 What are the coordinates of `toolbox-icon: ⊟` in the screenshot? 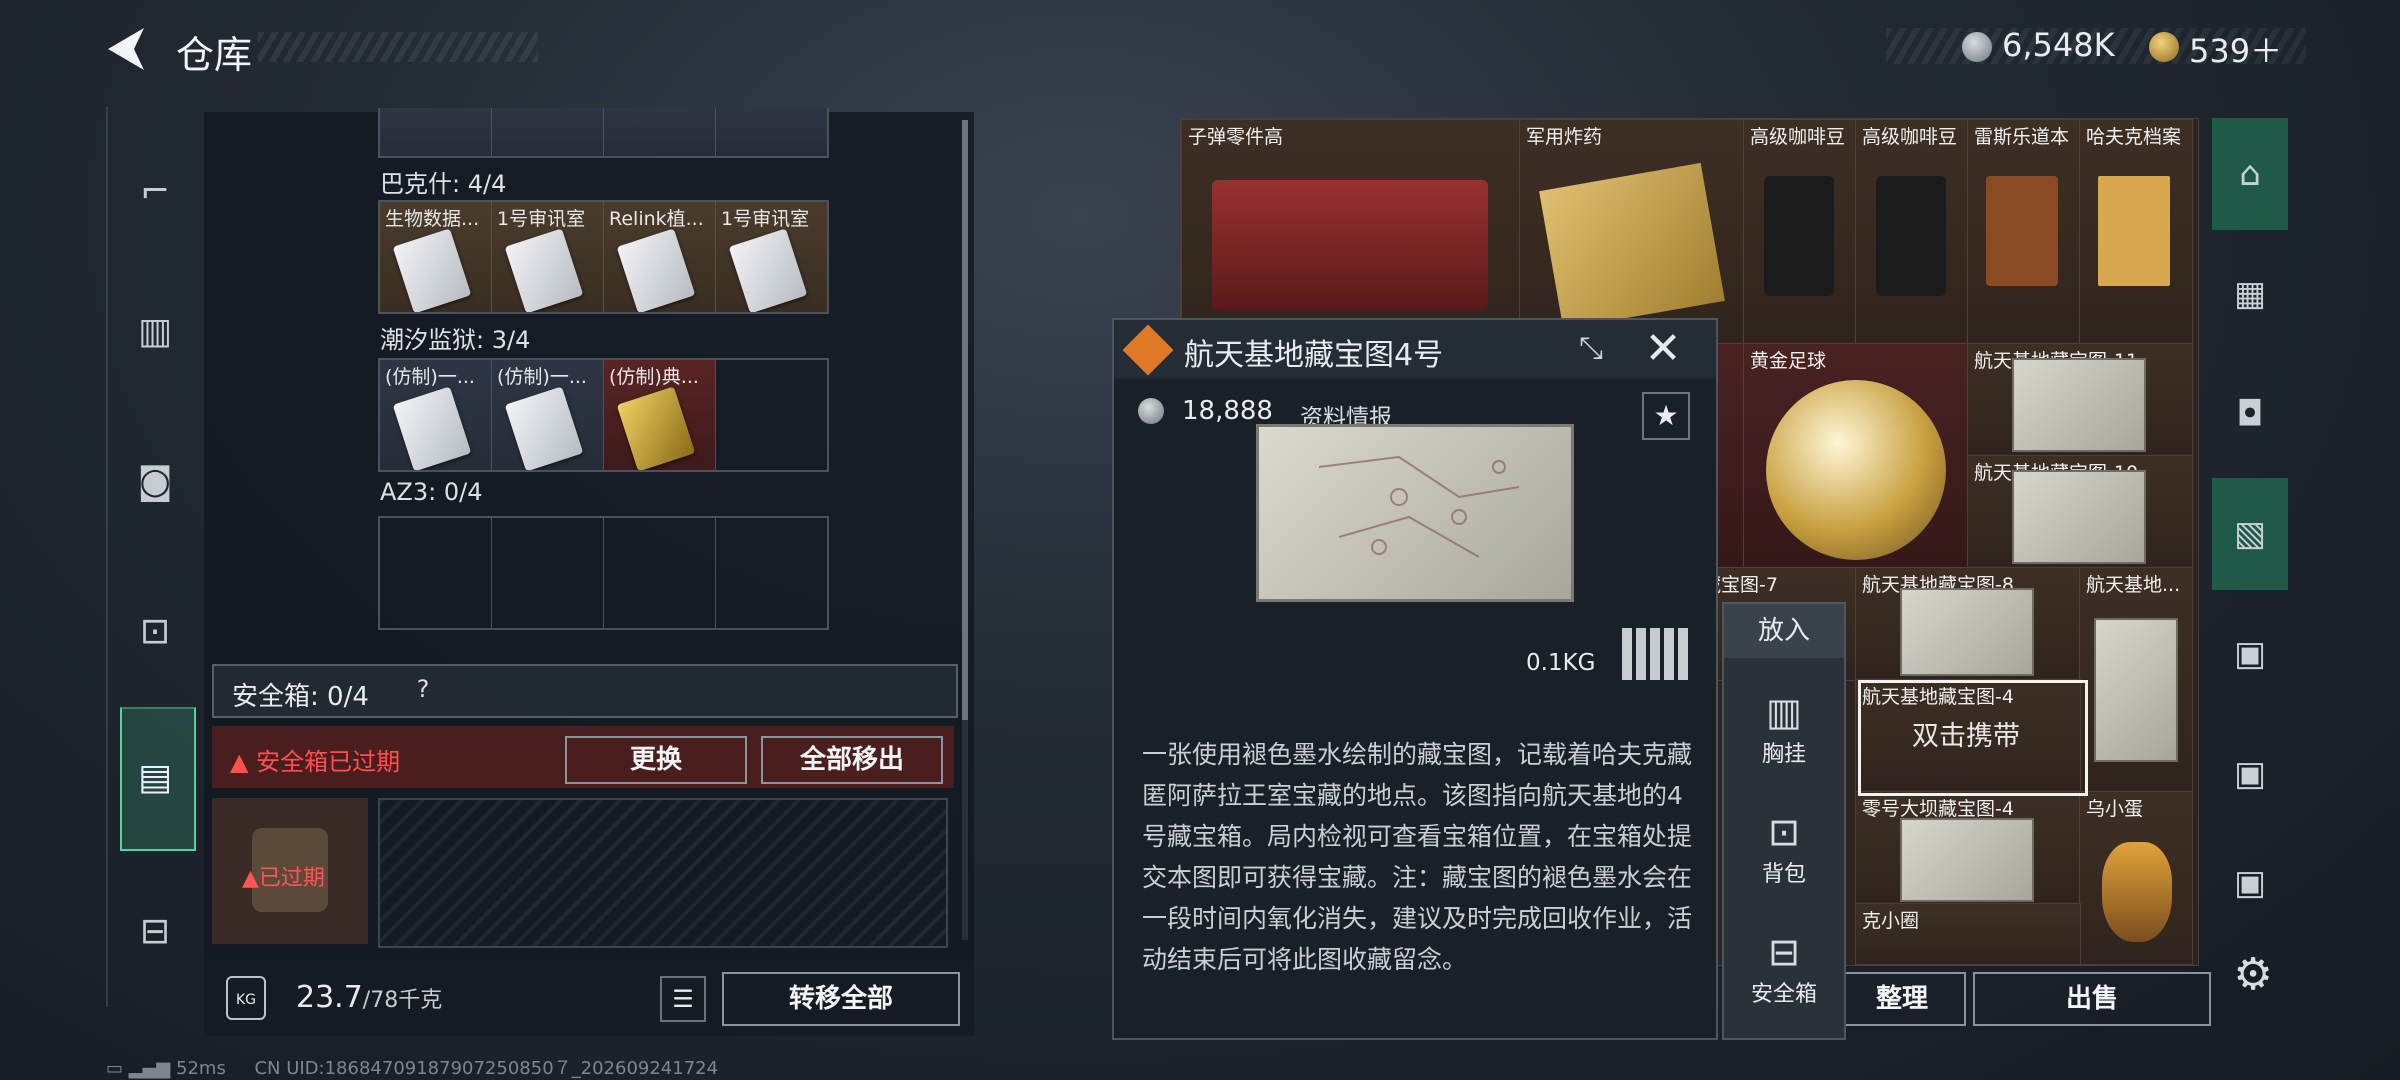 It's located at (155, 932).